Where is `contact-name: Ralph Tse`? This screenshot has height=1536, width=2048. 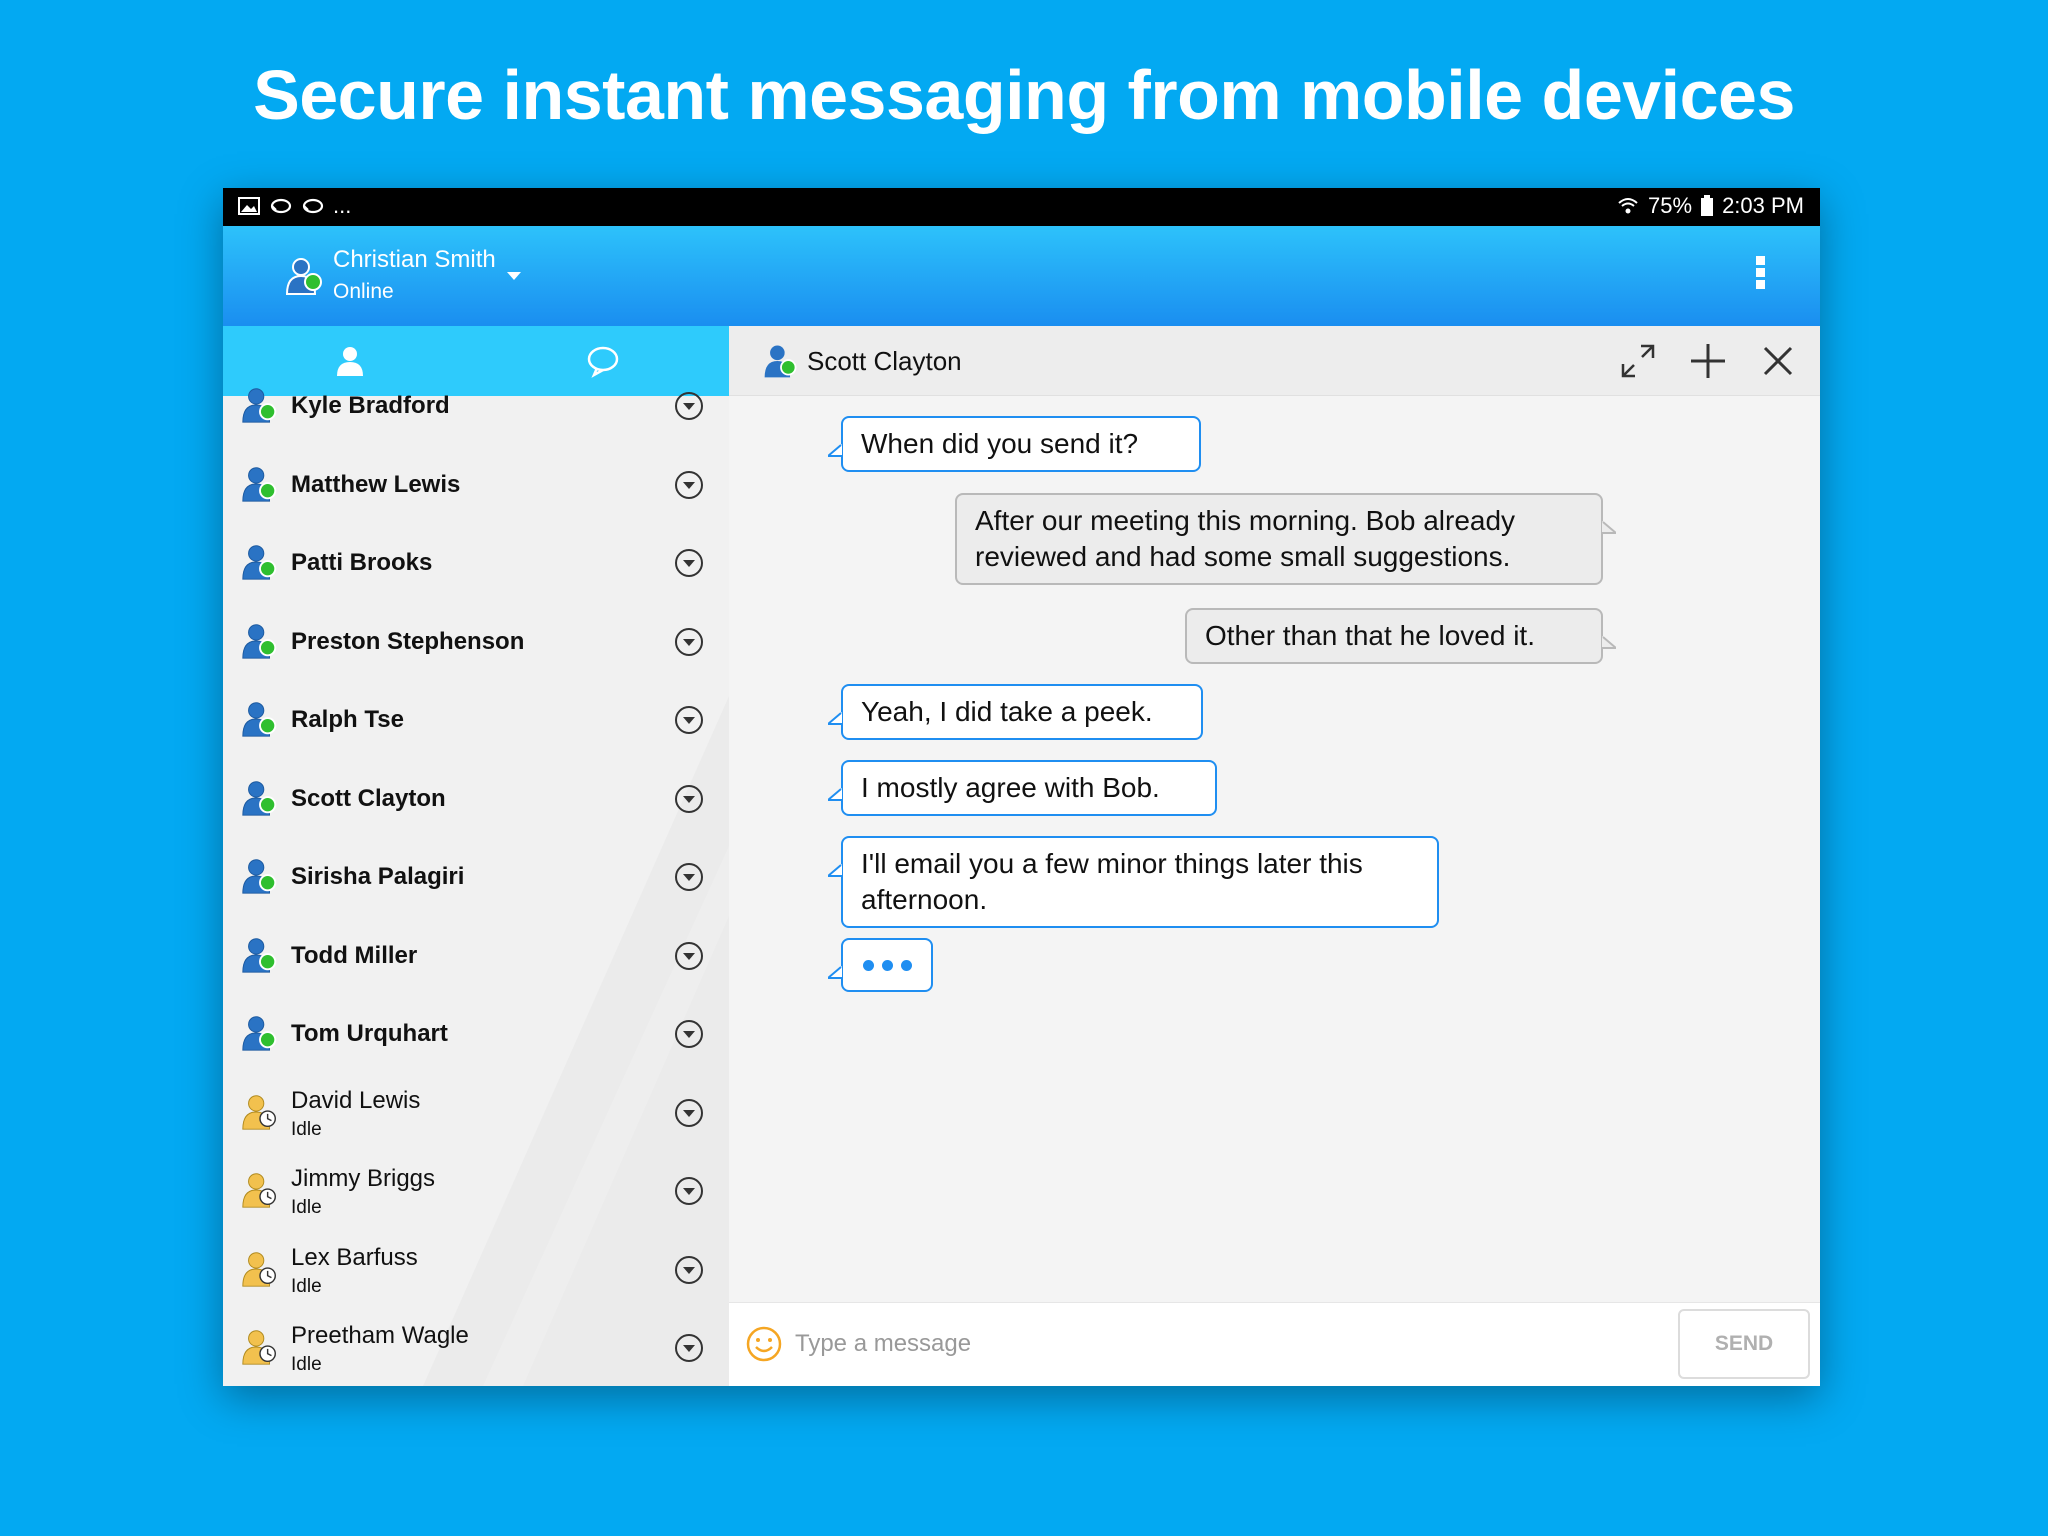
contact-name: Ralph Tse is located at coordinates (347, 719).